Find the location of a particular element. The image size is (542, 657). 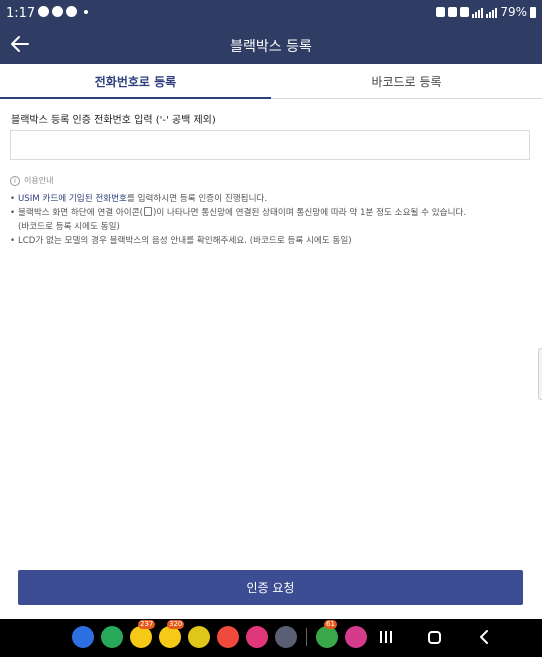

talk-icon: 237 is located at coordinates (143, 634).